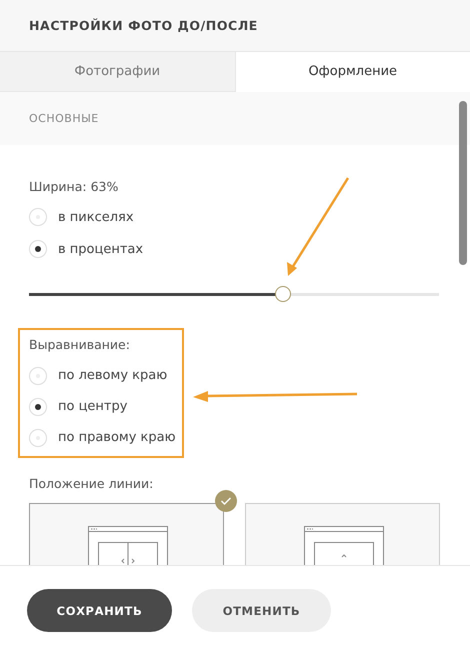 This screenshot has height=655, width=470. What do you see at coordinates (118, 72) in the screenshot?
I see `tab: Фотографии` at bounding box center [118, 72].